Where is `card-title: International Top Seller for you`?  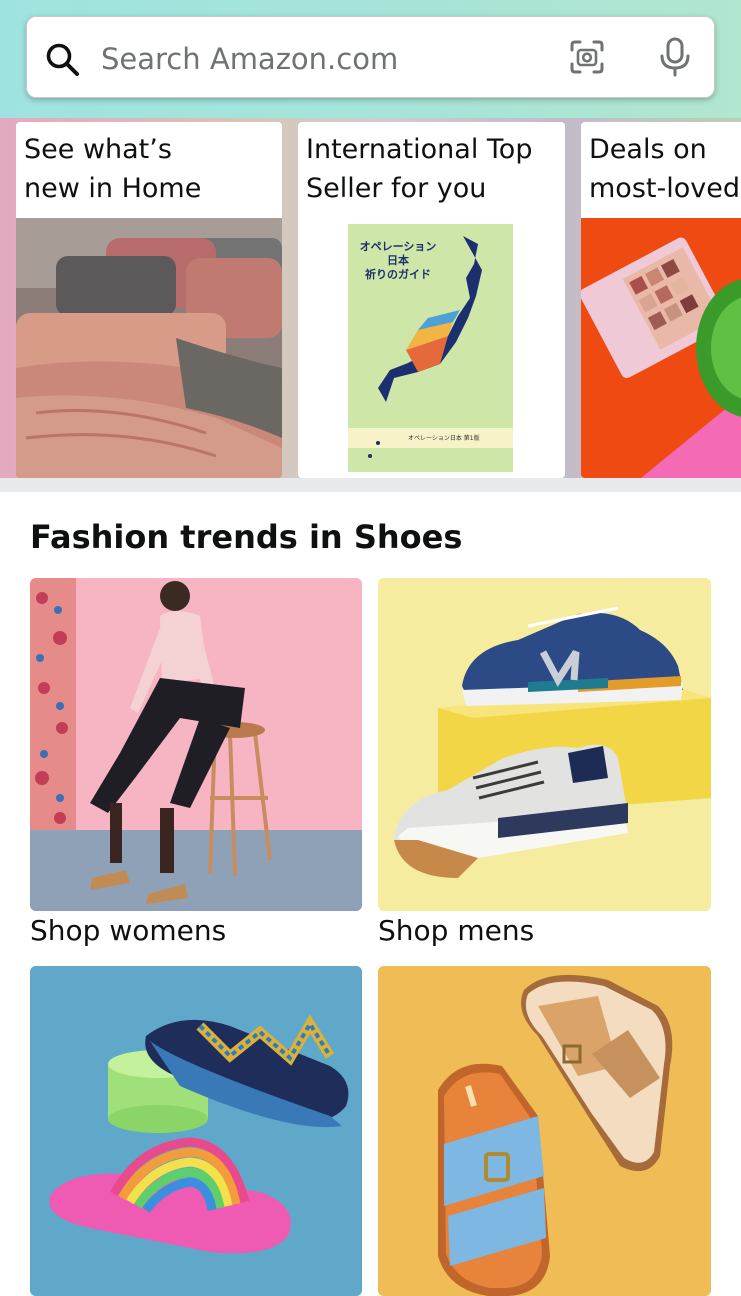 card-title: International Top Seller for you is located at coordinates (433, 169).